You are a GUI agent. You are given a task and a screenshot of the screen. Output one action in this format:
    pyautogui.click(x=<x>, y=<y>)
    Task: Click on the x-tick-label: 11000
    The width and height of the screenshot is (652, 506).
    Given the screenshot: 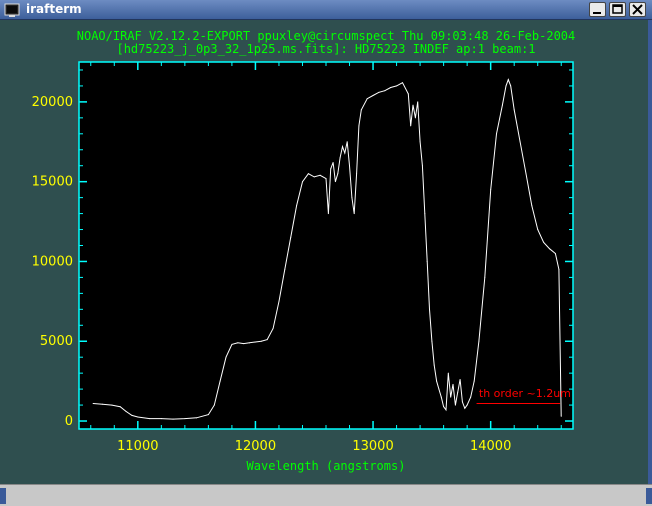 What is the action you would take?
    pyautogui.click(x=137, y=446)
    